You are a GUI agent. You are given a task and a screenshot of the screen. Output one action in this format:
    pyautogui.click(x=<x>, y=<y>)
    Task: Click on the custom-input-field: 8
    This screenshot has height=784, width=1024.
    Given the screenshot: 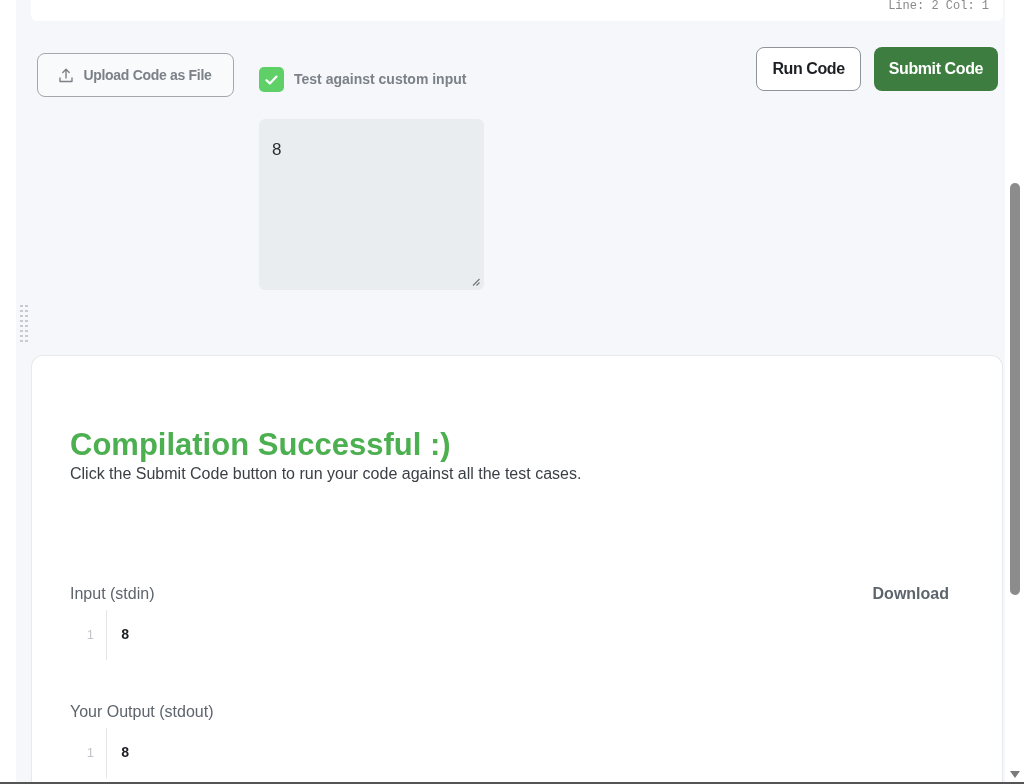 What is the action you would take?
    pyautogui.click(x=371, y=204)
    